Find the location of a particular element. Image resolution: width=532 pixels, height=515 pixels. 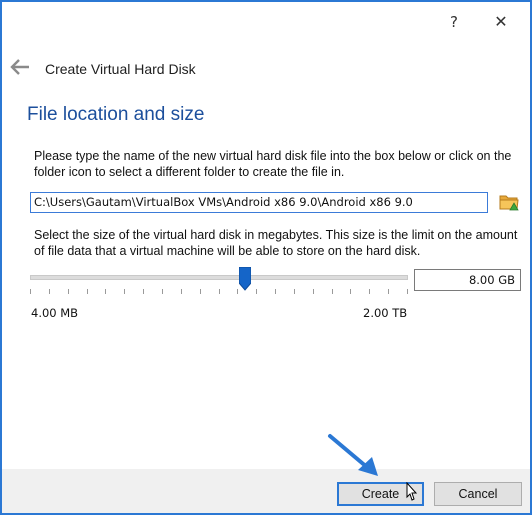

slider-track is located at coordinates (219, 277).